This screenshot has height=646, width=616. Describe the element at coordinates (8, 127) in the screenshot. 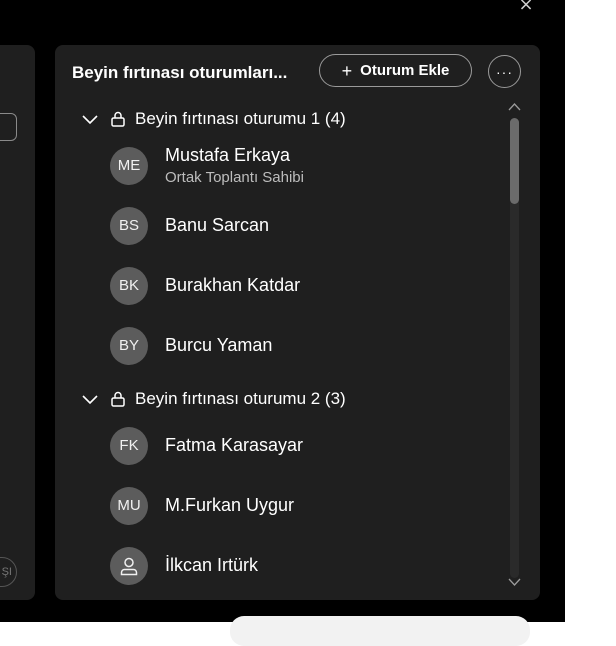

I see `left-panel-input` at that location.